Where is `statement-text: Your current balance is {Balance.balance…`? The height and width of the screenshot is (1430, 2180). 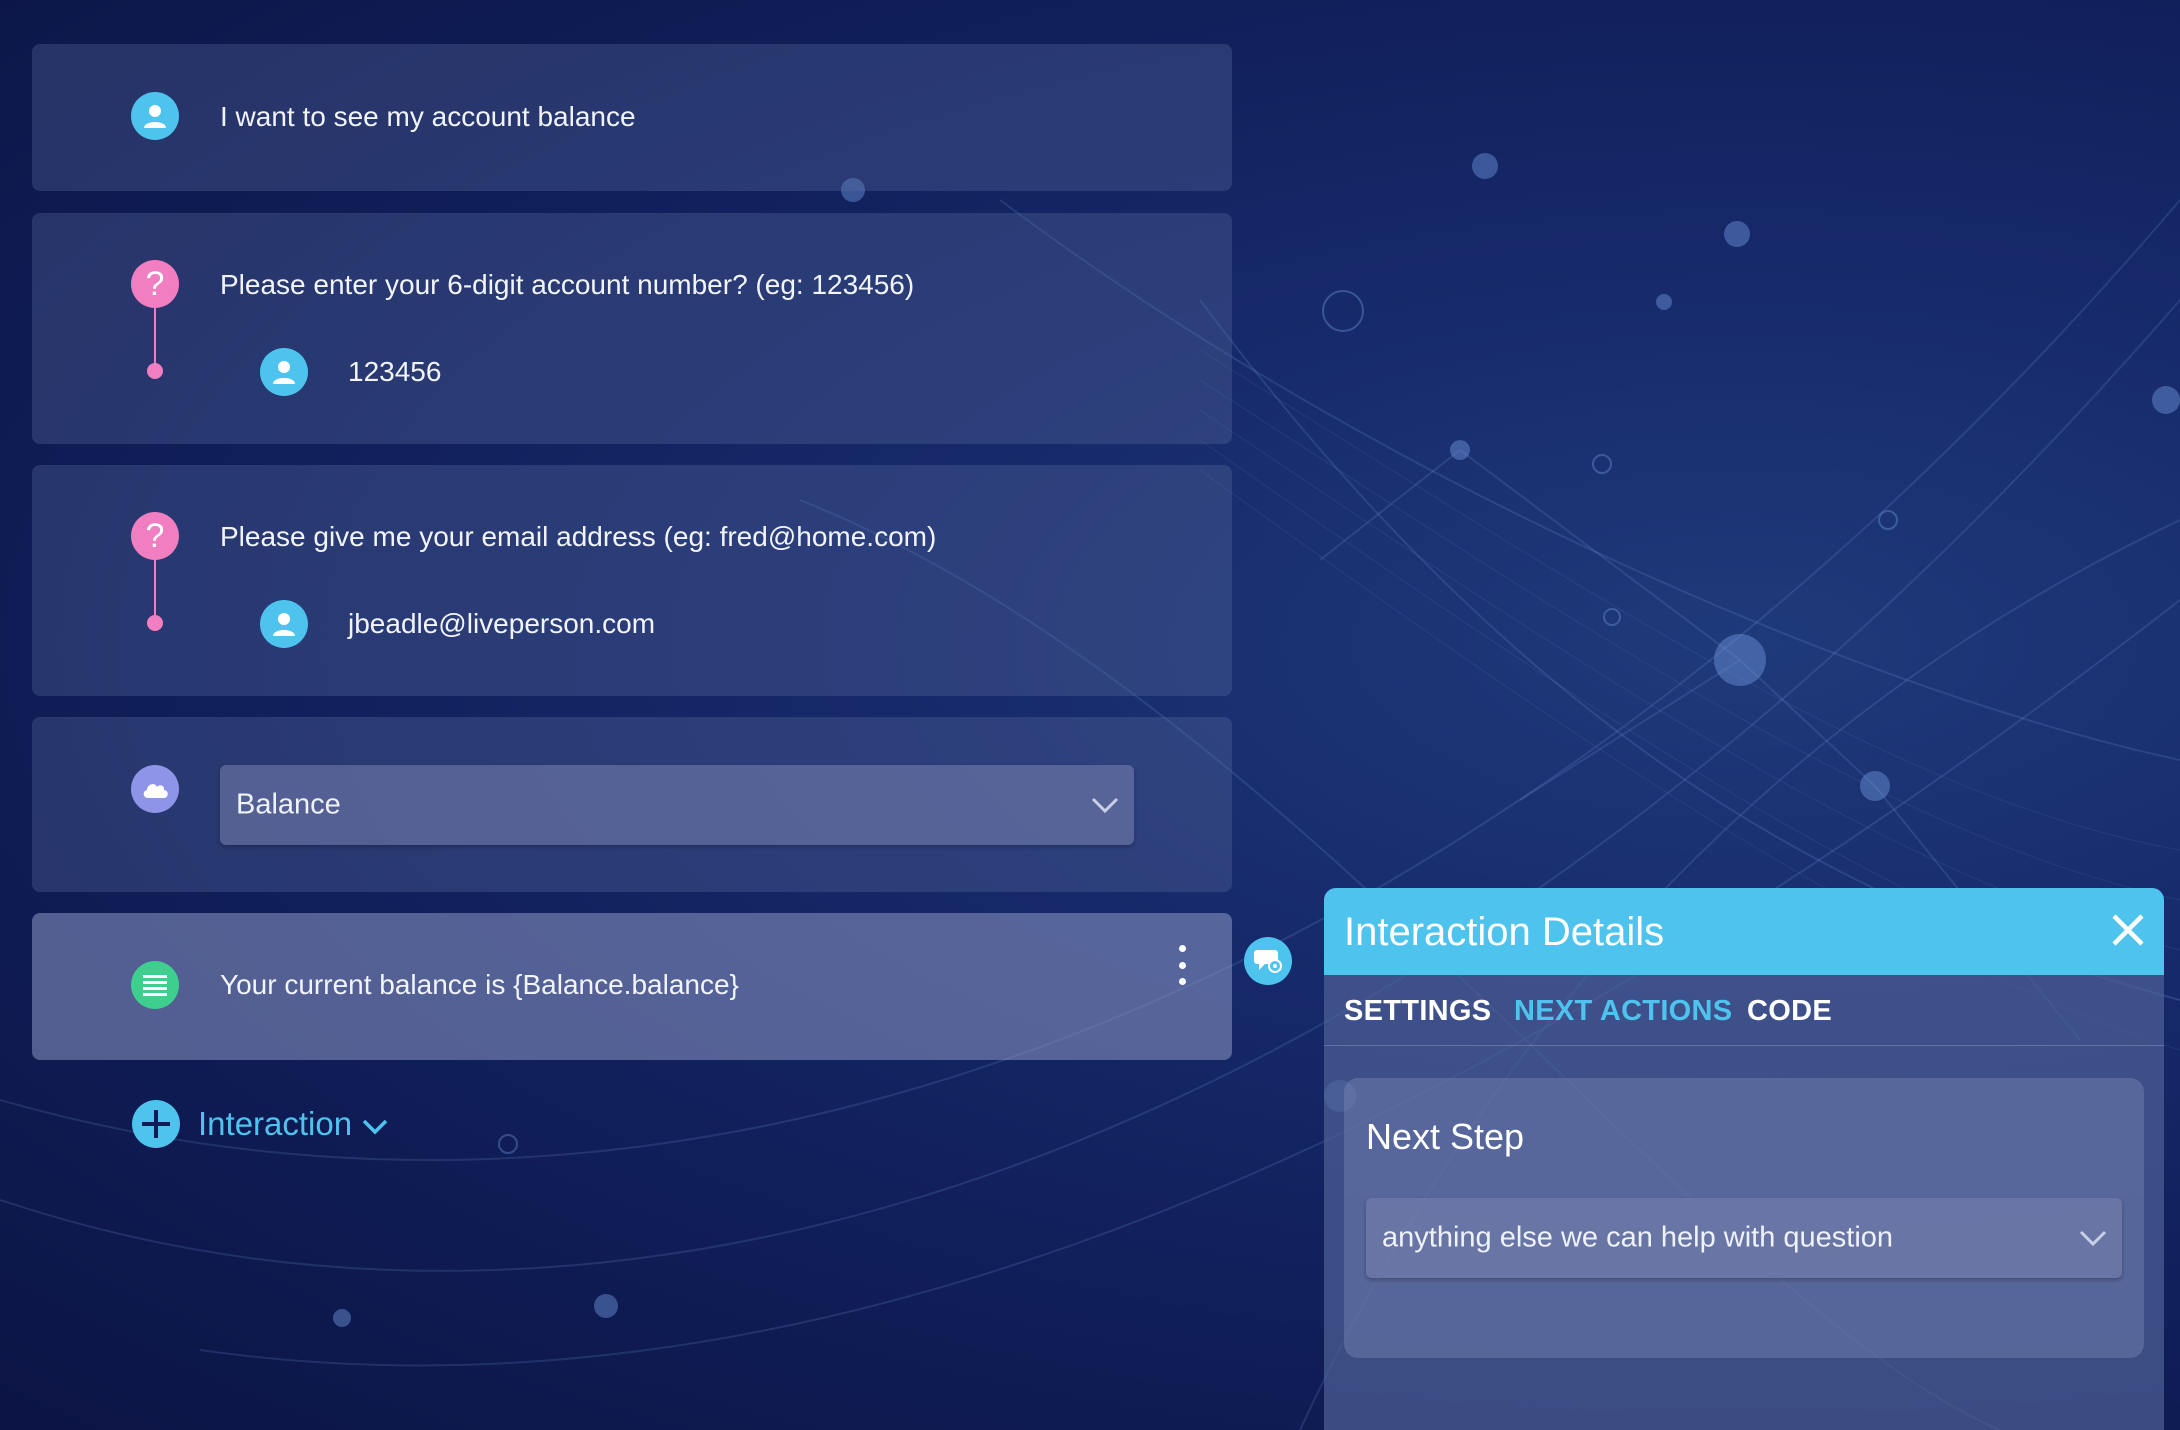
statement-text: Your current balance is {Balance.balance… is located at coordinates (479, 984).